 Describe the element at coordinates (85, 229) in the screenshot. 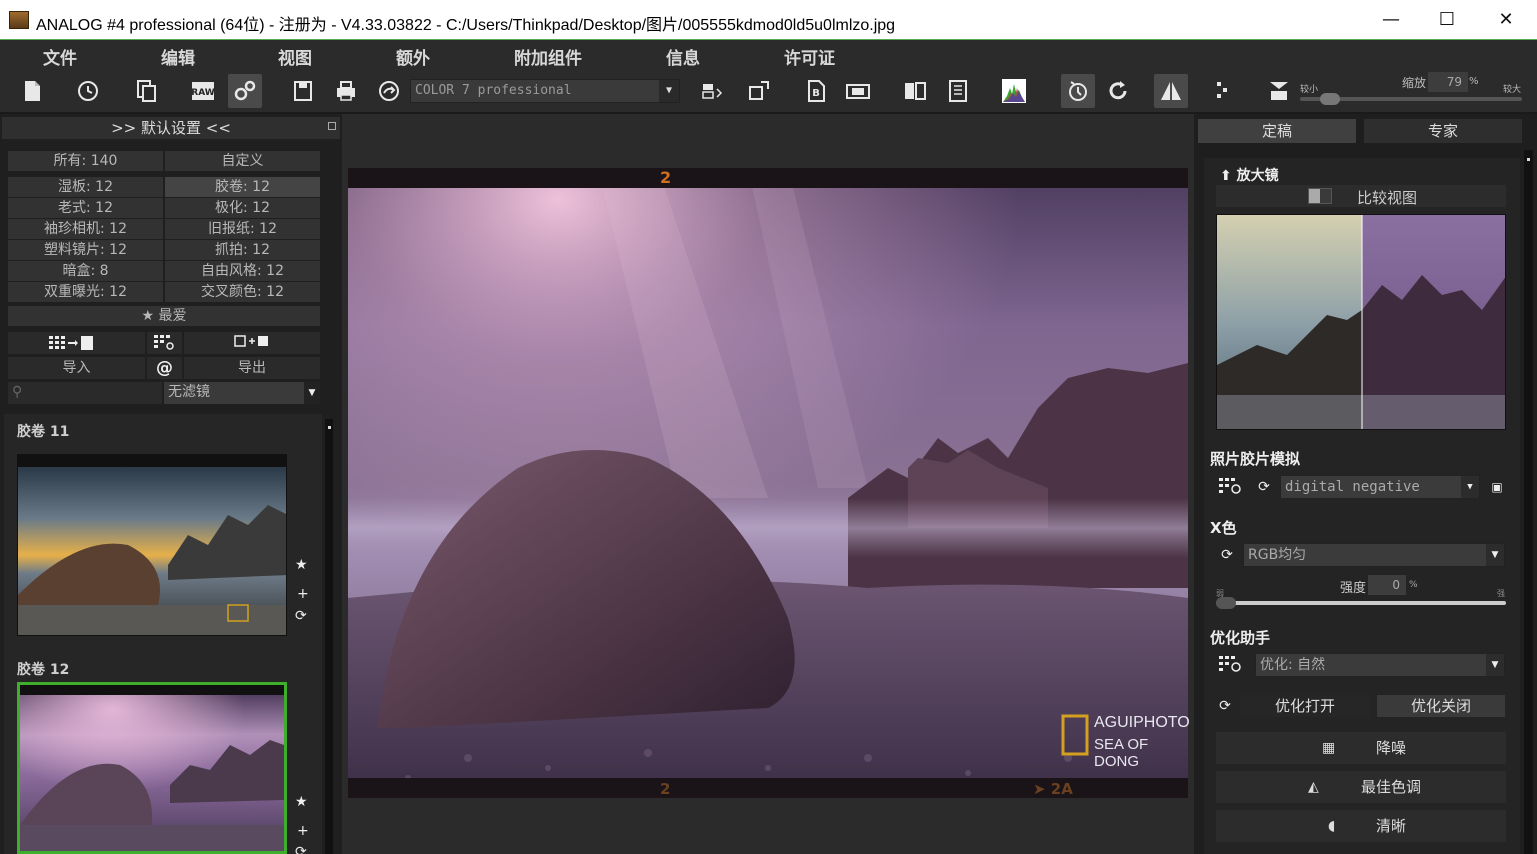

I see `category-pocket-camera: 袖珍相机: 12` at that location.